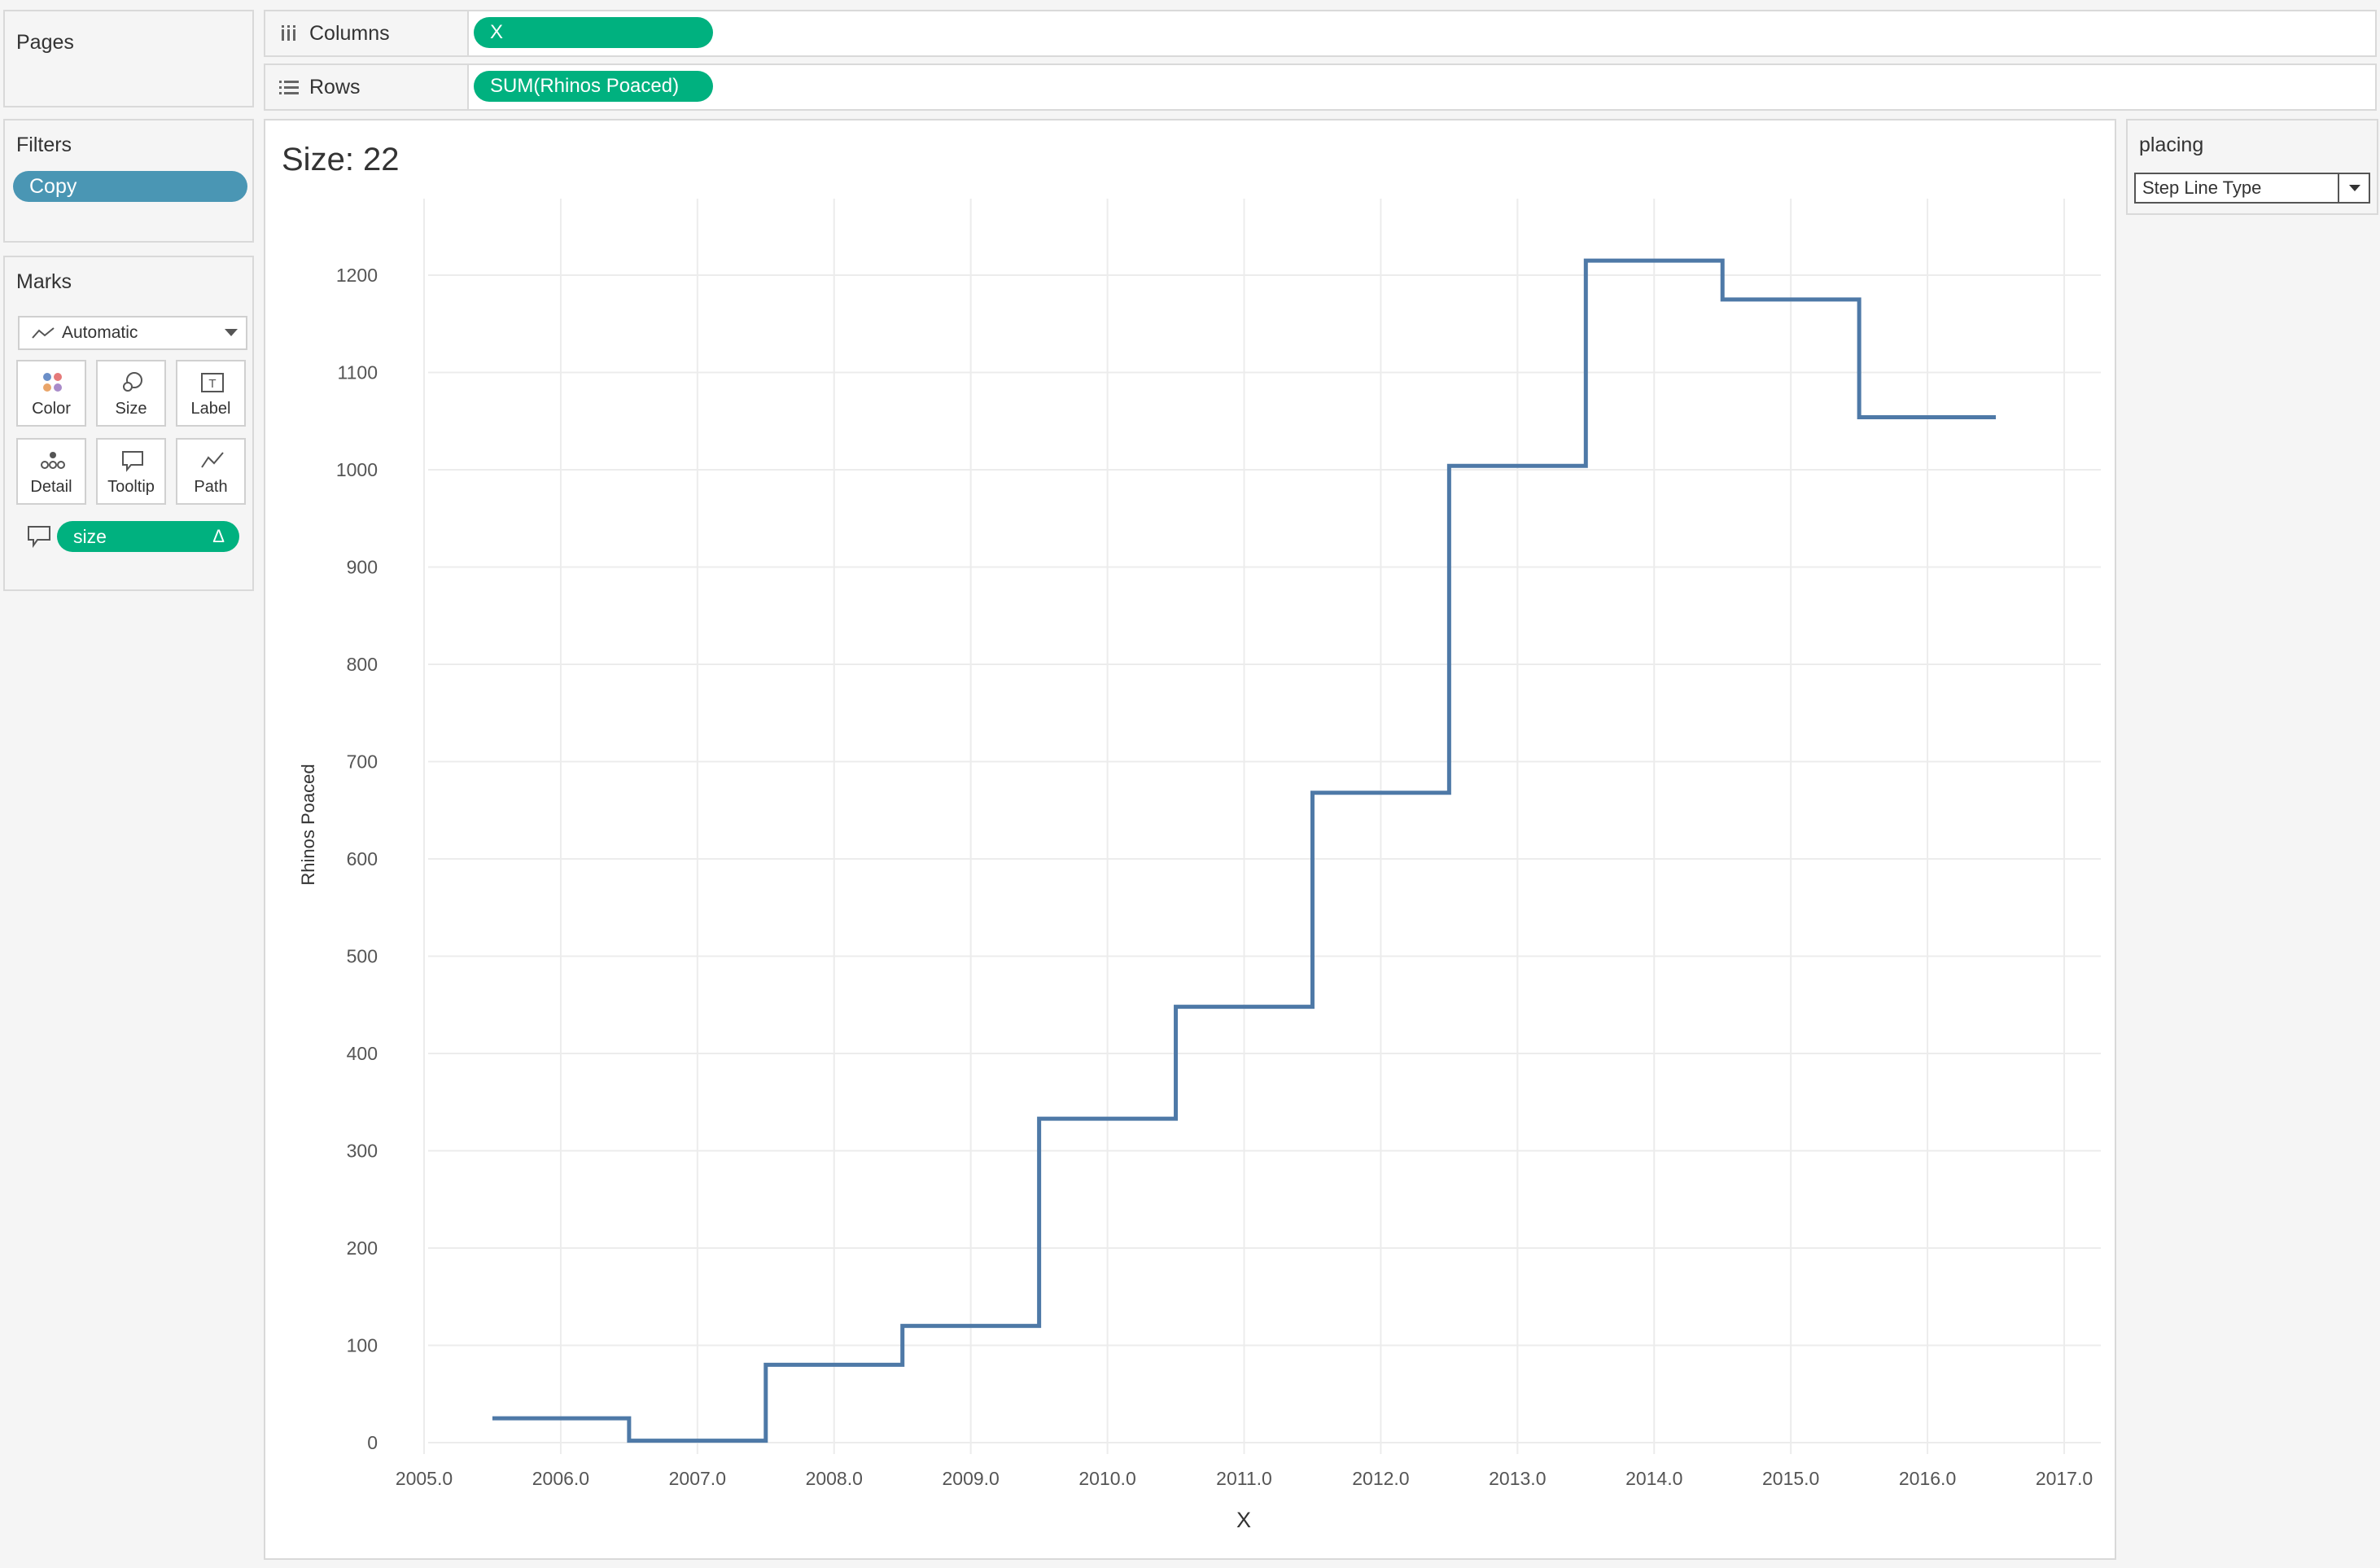  Describe the element at coordinates (131, 409) in the screenshot. I see `size-button-label: Size` at that location.